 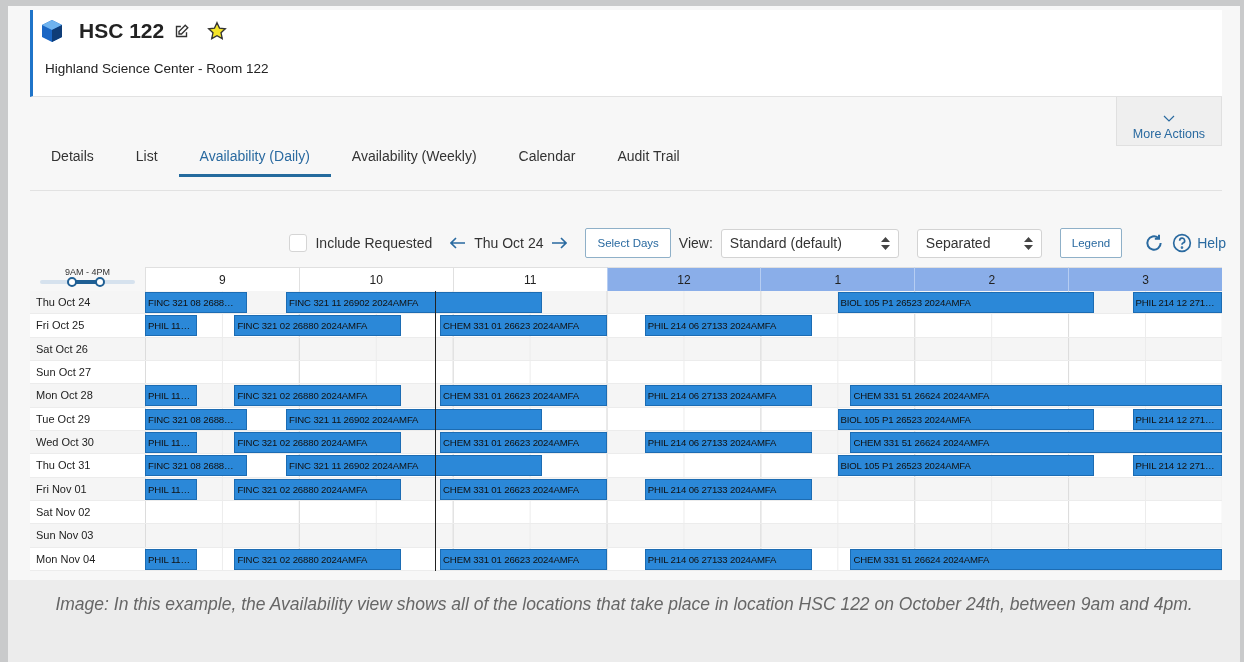 I want to click on hour-header: 11, so click(x=529, y=279).